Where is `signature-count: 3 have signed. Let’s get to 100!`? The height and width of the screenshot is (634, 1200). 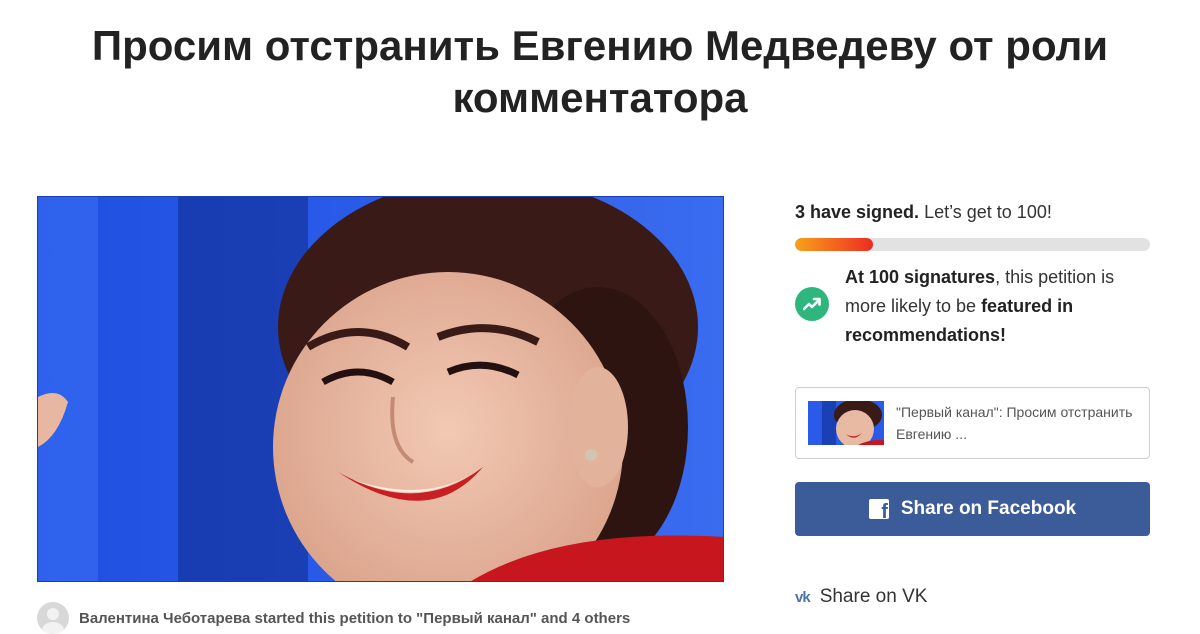
signature-count: 3 have signed. Let’s get to 100! is located at coordinates (972, 212).